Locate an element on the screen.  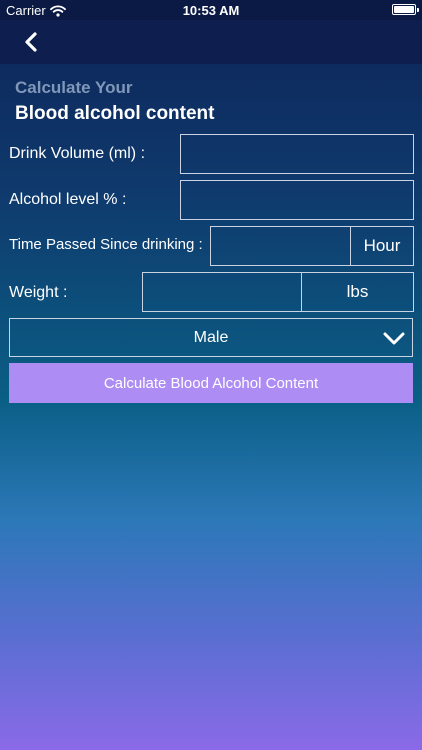
title-block: Calculate Your Blood alcohol content is located at coordinates (115, 101).